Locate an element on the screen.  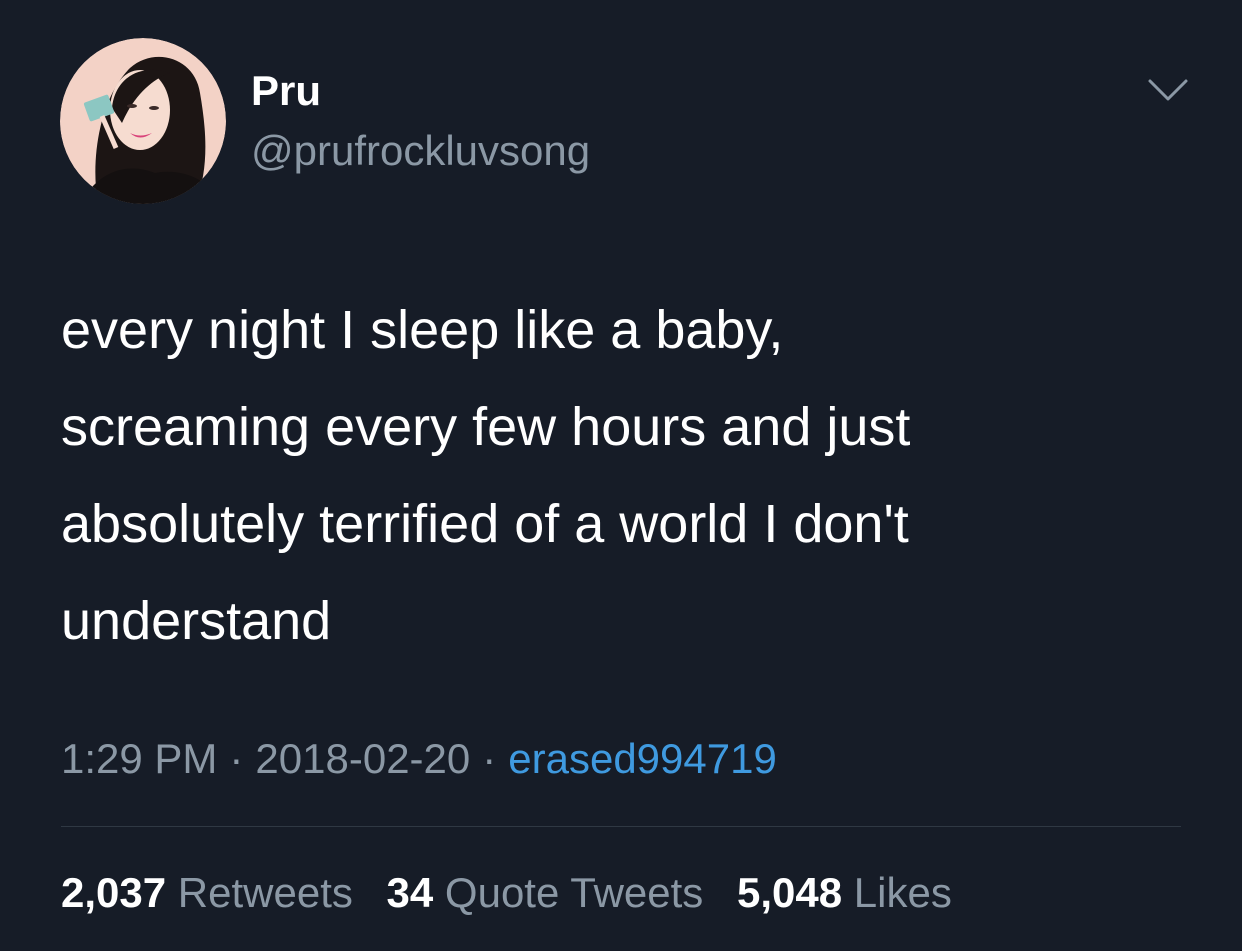
quote-tweets-label: Quote Tweets is located at coordinates (574, 892).